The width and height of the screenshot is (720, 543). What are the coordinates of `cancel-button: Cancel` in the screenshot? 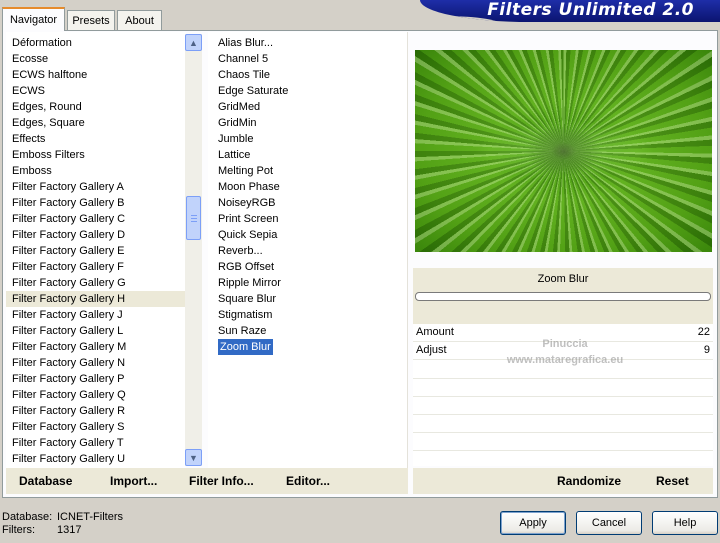 It's located at (609, 523).